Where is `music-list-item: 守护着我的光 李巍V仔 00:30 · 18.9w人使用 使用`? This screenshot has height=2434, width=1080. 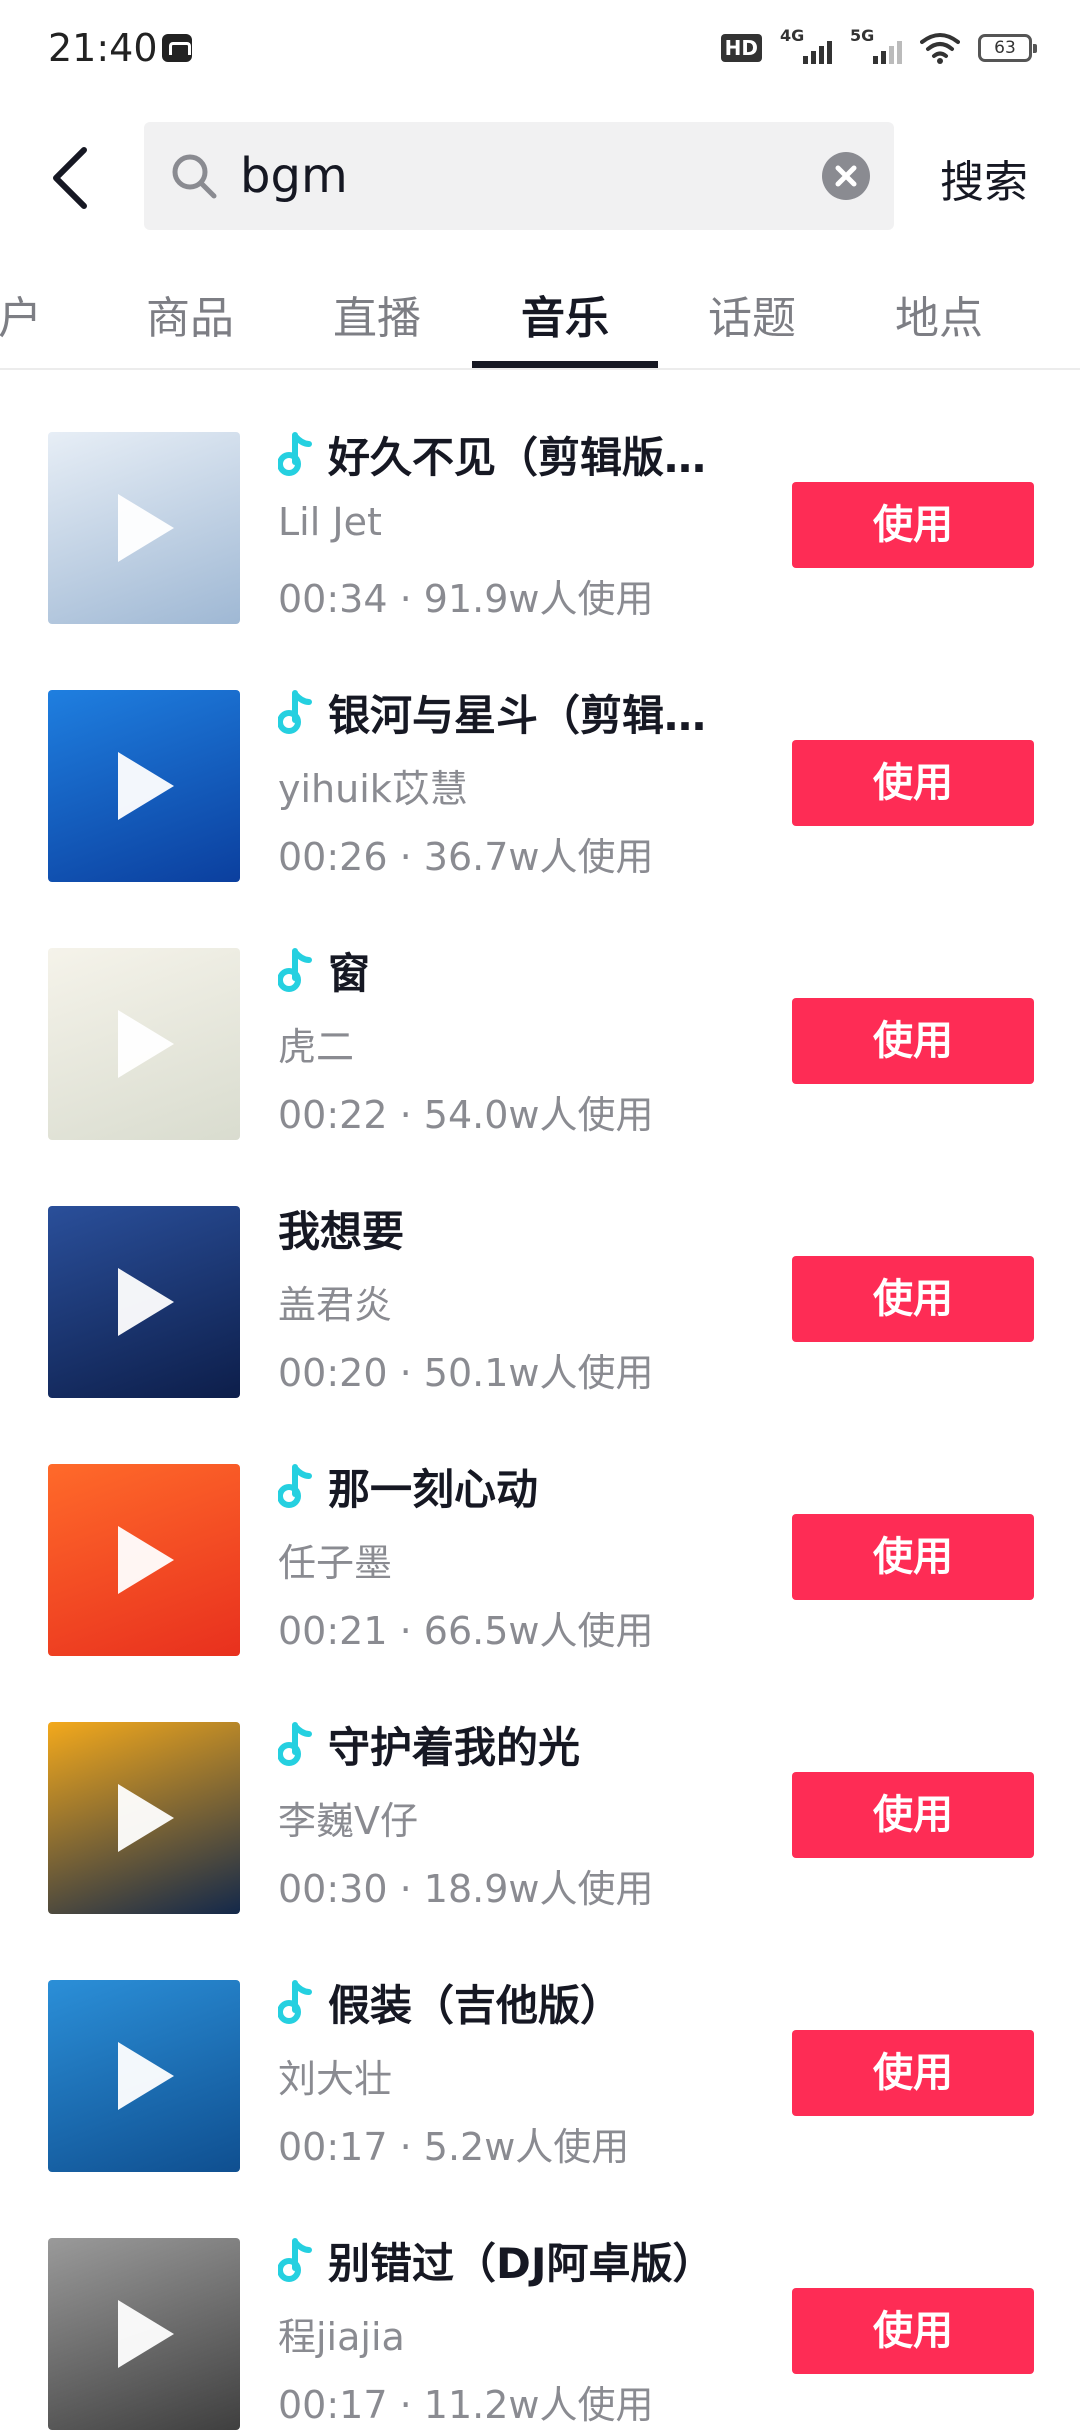 music-list-item: 守护着我的光 李巍V仔 00:30 · 18.9w人使用 使用 is located at coordinates (540, 1789).